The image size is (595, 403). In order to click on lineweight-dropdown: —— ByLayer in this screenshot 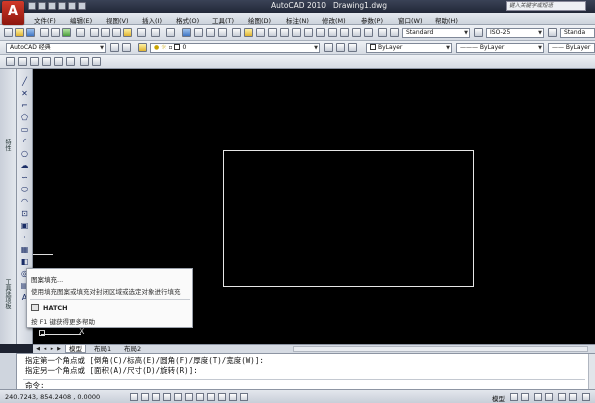, I will do `click(571, 48)`.